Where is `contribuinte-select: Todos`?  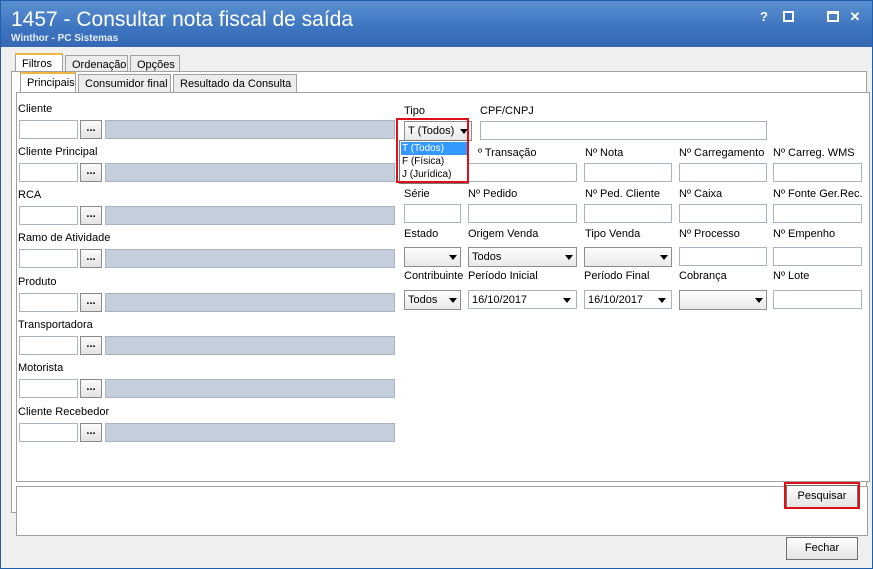
contribuinte-select: Todos is located at coordinates (432, 300).